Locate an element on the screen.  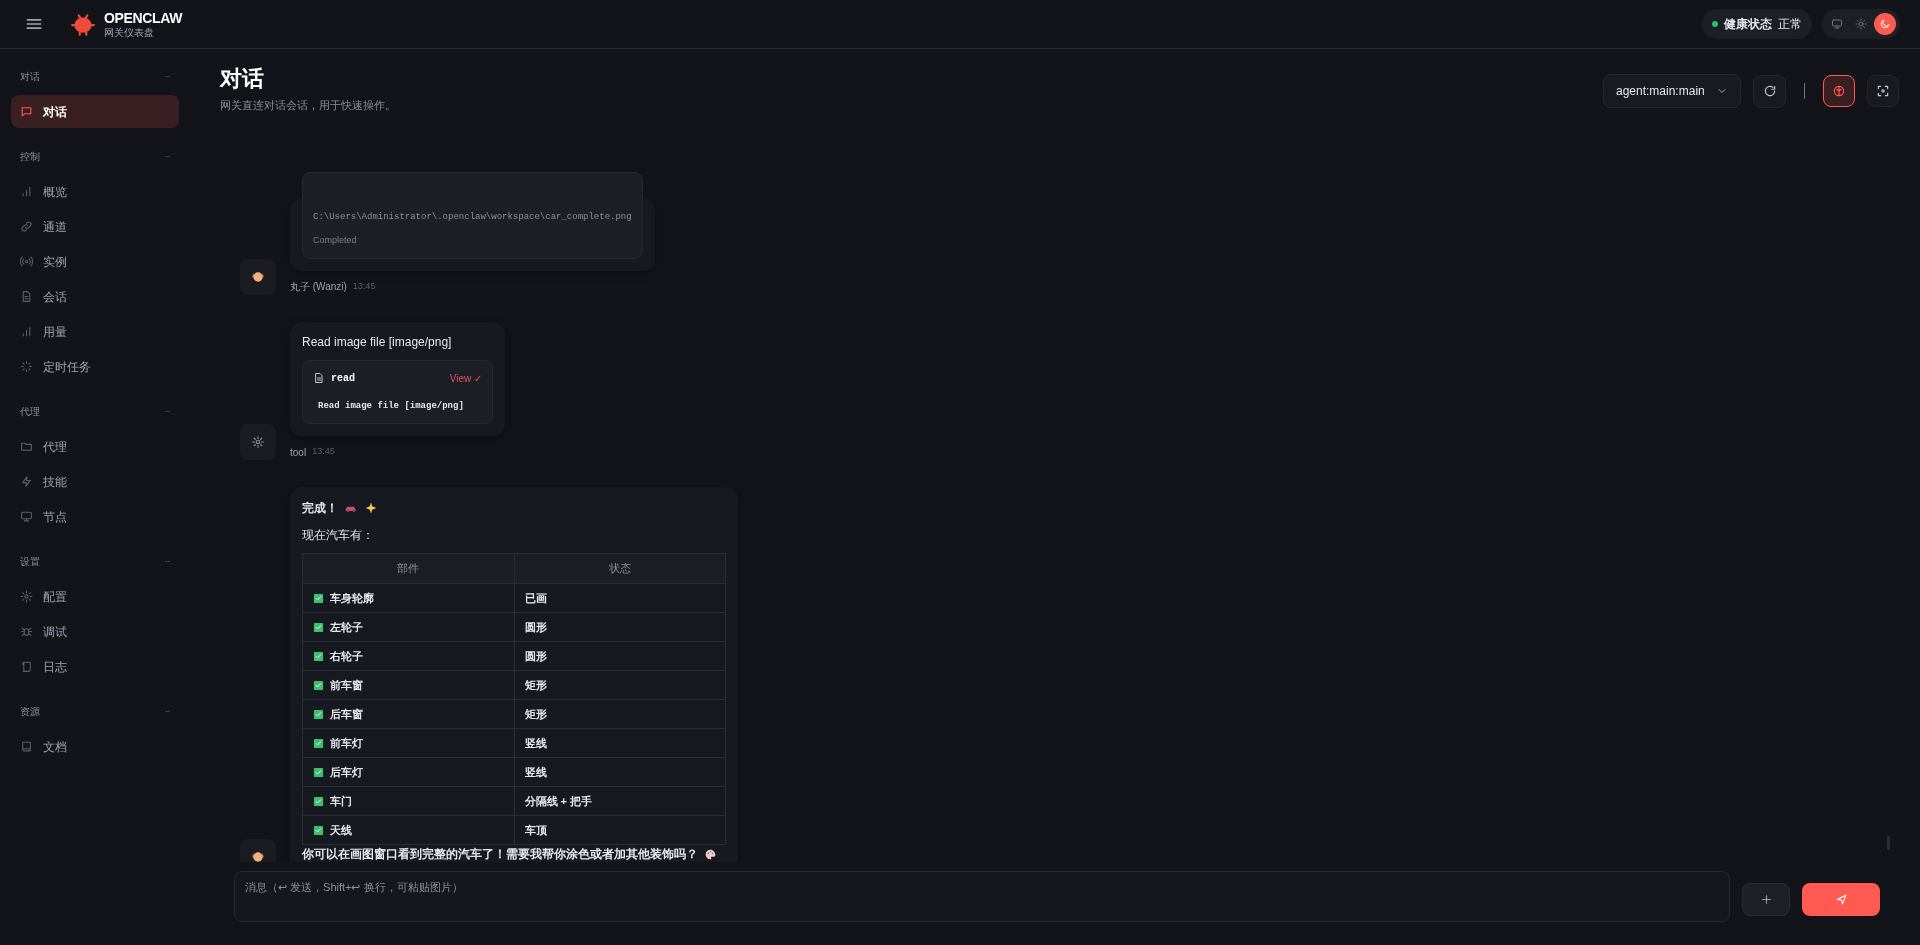
send-button is located at coordinates (1841, 899).